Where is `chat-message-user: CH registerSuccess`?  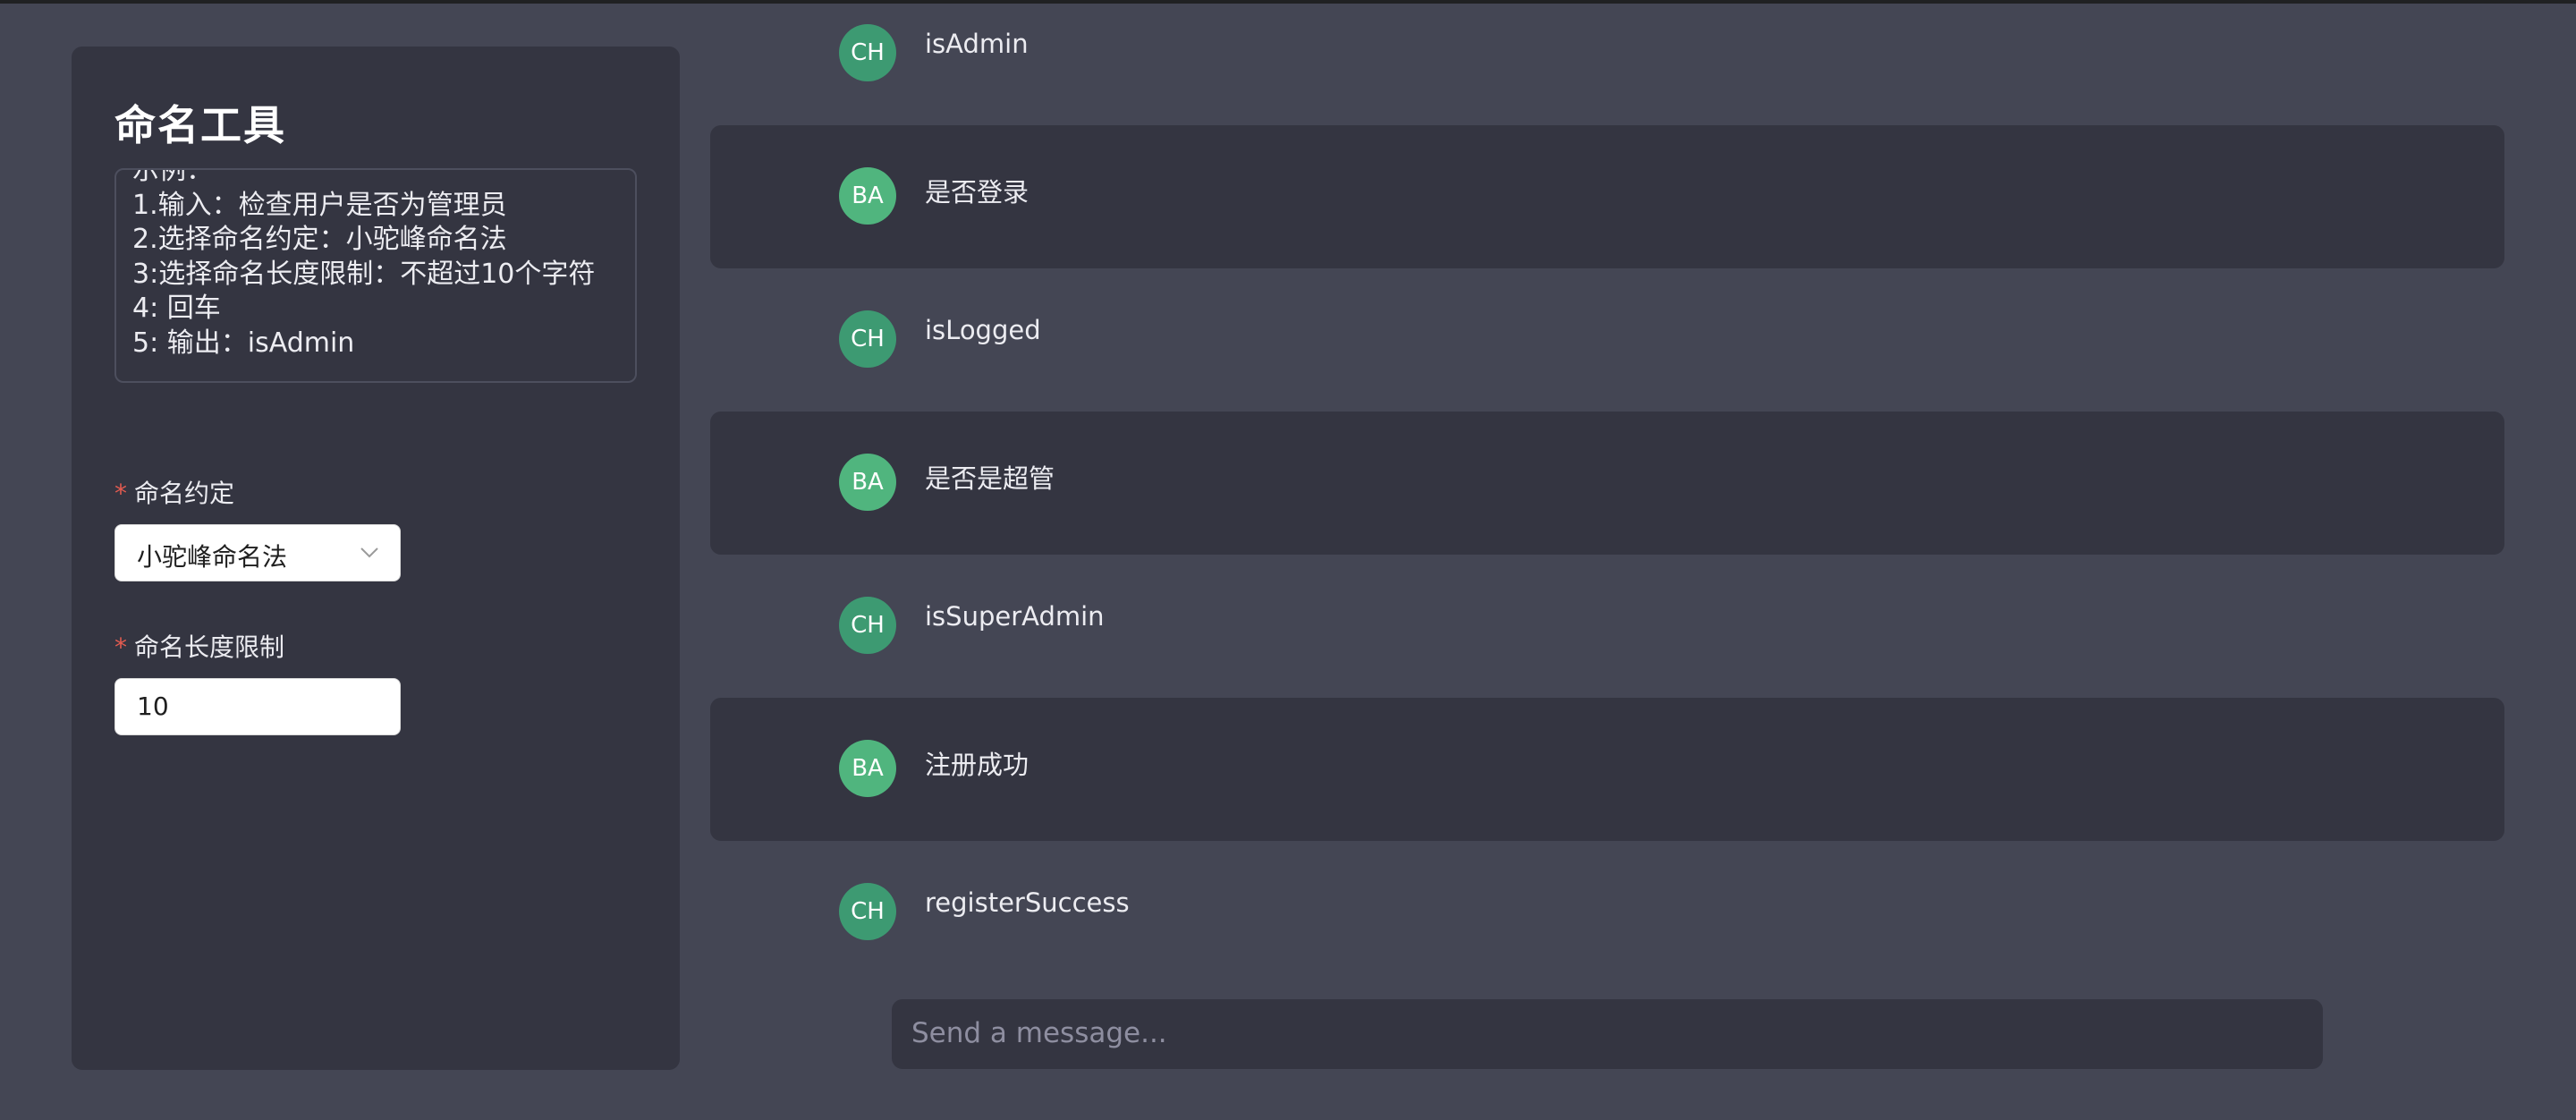 chat-message-user: CH registerSuccess is located at coordinates (1607, 912).